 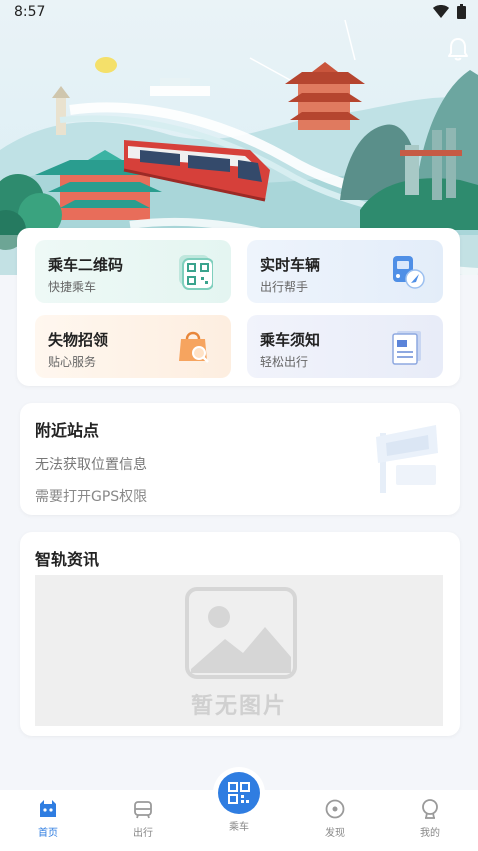 What do you see at coordinates (345, 346) in the screenshot?
I see `service-ride-notice: 乘车须知 轻松出行` at bounding box center [345, 346].